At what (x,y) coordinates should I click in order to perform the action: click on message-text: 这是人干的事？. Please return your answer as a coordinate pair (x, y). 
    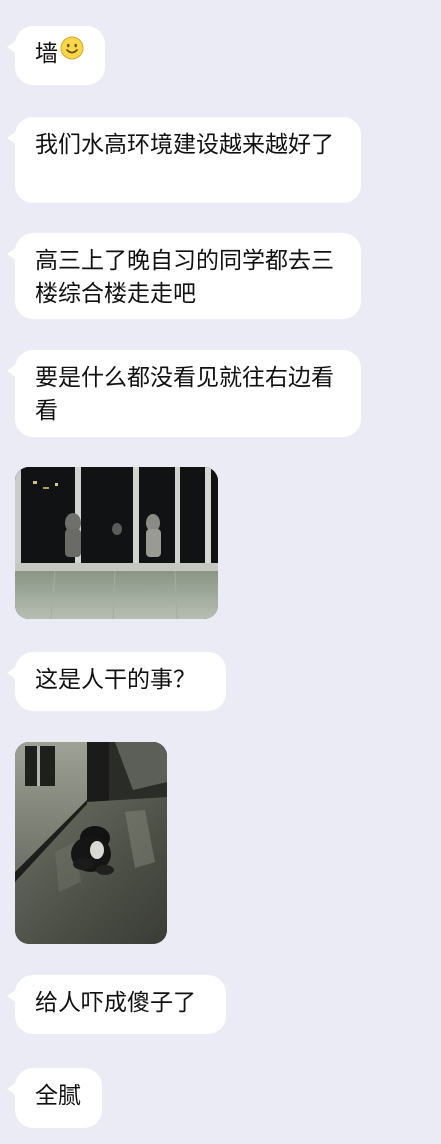
    Looking at the image, I should click on (115, 680).